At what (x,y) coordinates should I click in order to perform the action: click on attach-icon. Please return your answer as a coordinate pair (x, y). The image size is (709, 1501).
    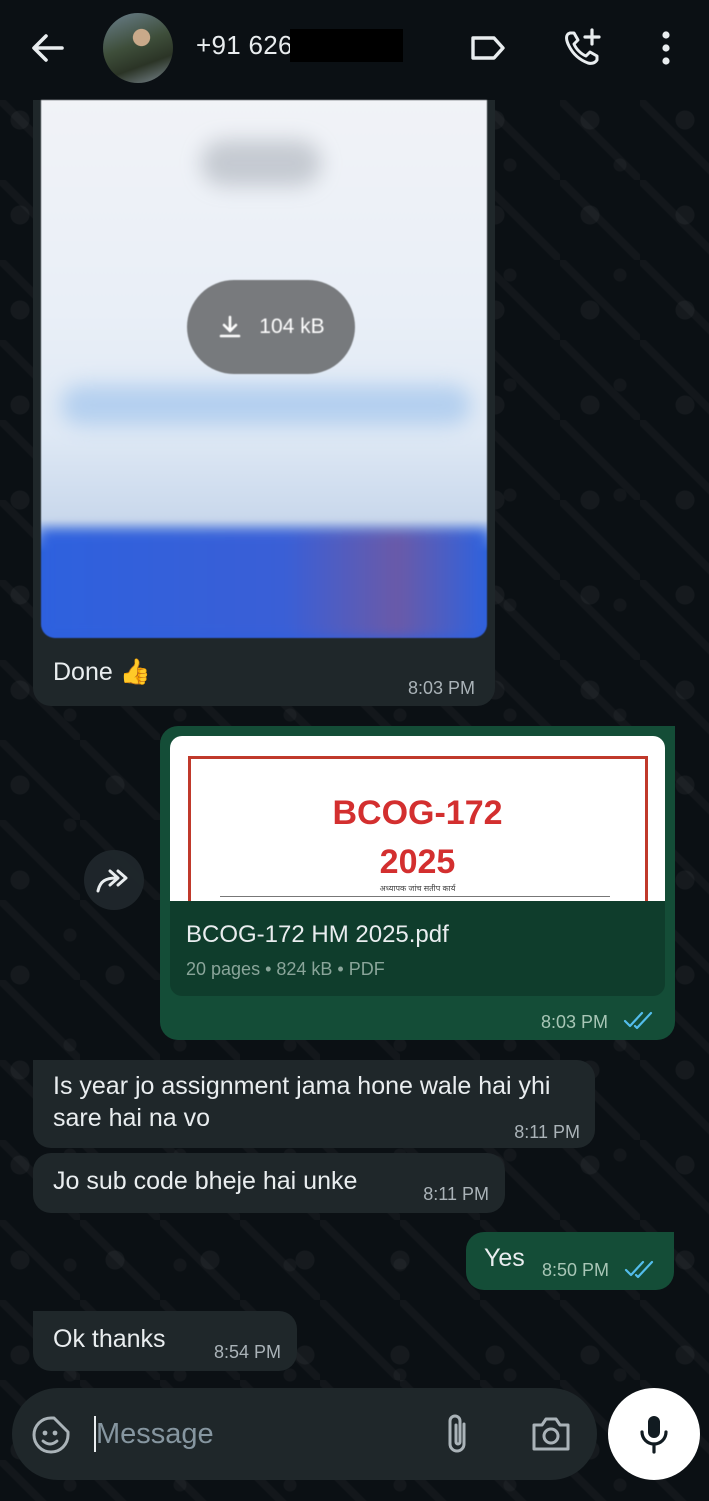
    Looking at the image, I should click on (457, 1433).